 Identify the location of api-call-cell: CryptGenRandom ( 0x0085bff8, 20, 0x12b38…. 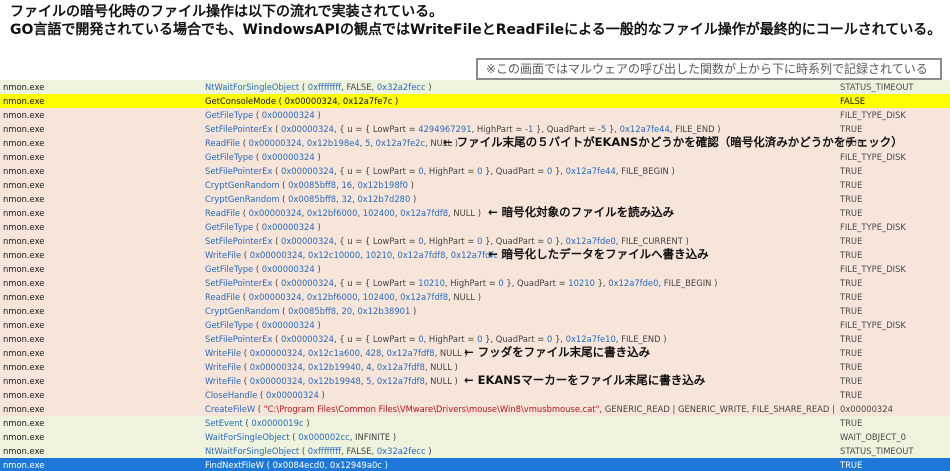
(520, 311).